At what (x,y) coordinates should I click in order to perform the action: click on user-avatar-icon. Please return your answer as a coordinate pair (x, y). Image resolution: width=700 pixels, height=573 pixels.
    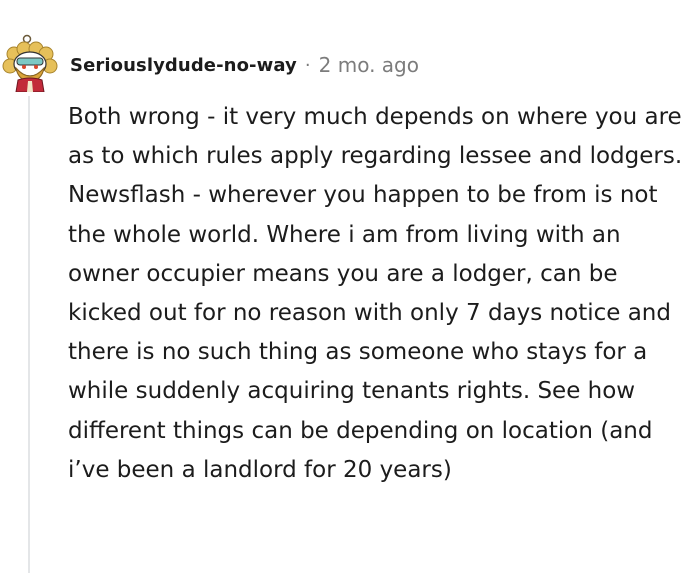
    Looking at the image, I should click on (30, 63).